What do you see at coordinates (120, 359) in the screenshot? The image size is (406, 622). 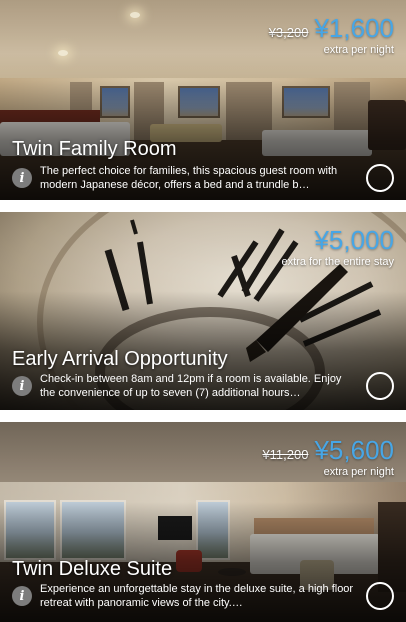 I see `offer-title: Early Arrival Opportunity` at bounding box center [120, 359].